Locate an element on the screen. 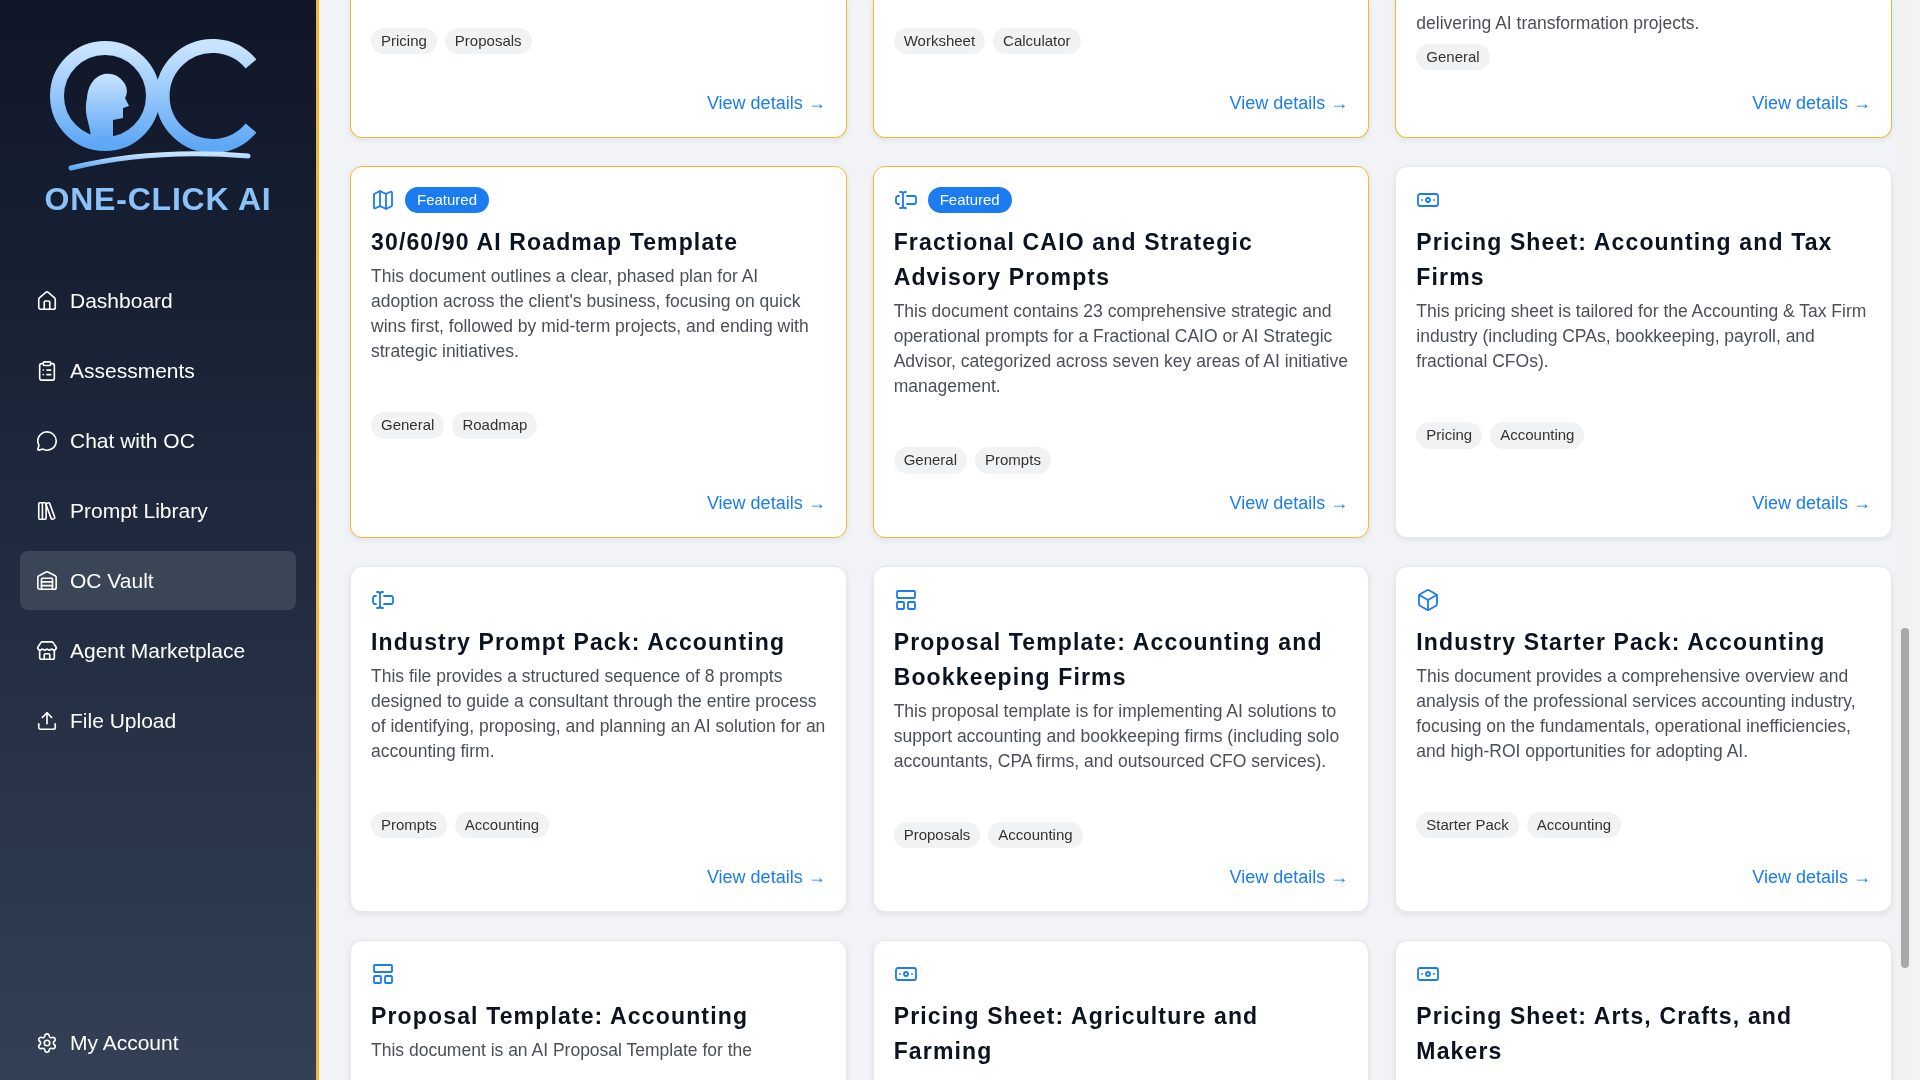 The image size is (1920, 1080). text-cursor-icon is located at coordinates (905, 200).